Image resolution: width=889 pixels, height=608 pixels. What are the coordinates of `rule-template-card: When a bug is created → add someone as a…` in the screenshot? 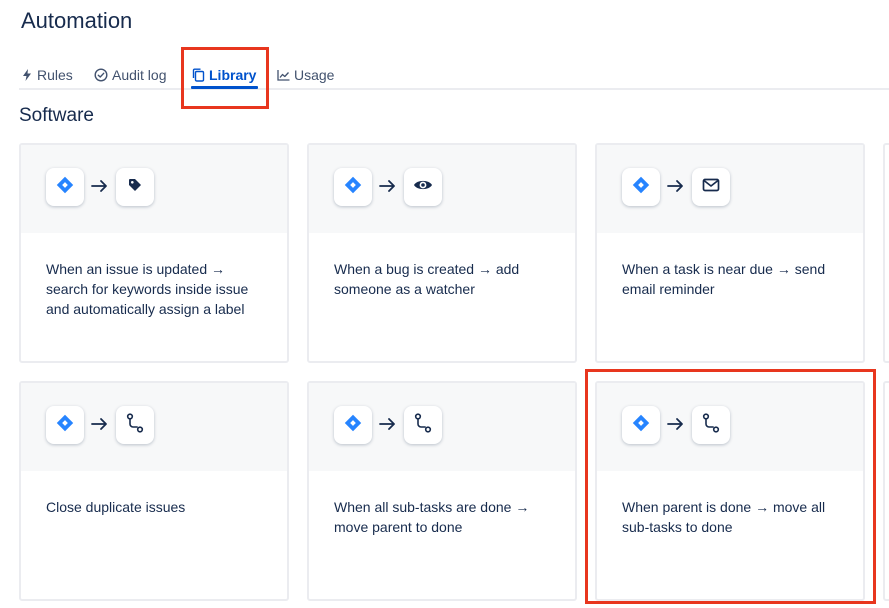 It's located at (442, 253).